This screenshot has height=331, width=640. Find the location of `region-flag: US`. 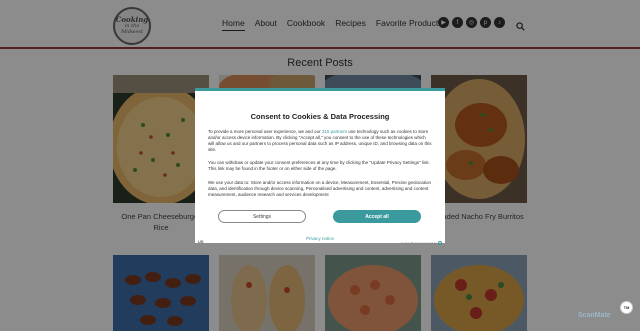

region-flag: US is located at coordinates (201, 241).